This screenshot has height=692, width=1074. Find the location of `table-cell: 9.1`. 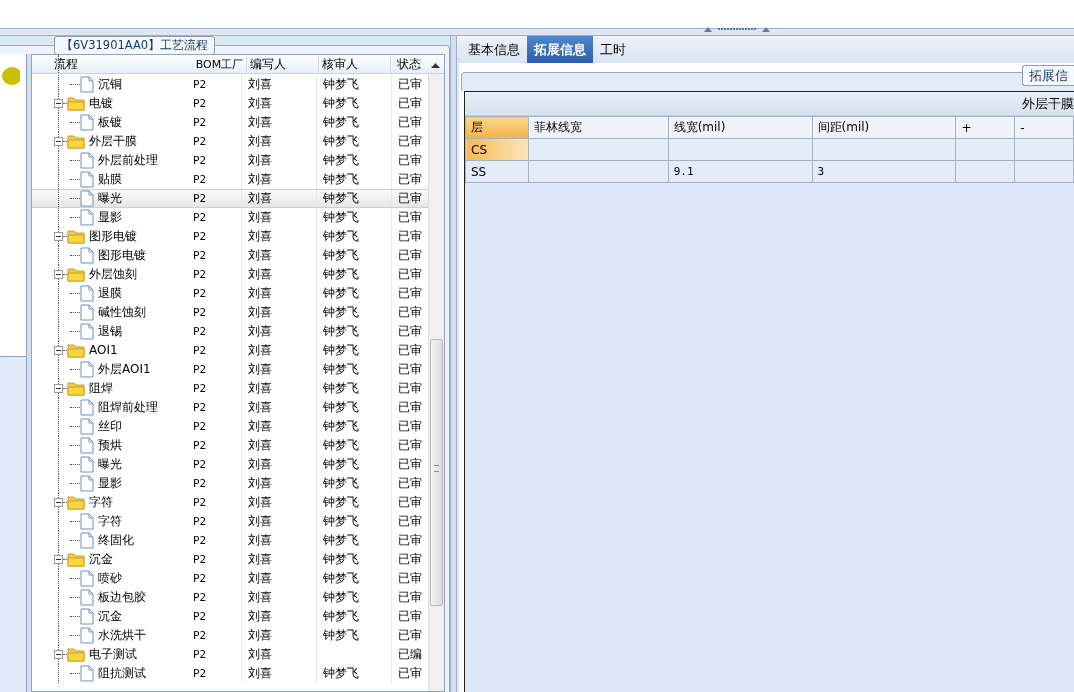

table-cell: 9.1 is located at coordinates (740, 171).